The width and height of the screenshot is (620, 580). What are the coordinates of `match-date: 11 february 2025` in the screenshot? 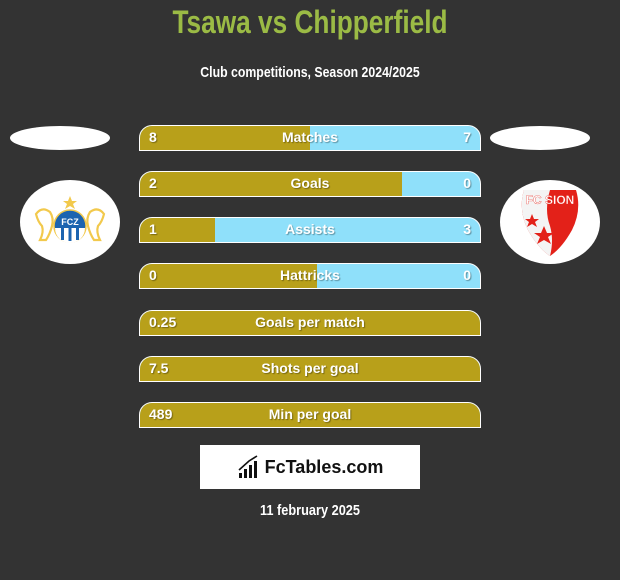 It's located at (310, 510).